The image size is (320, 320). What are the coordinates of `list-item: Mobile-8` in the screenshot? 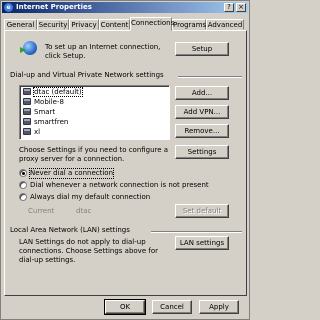 It's located at (43, 102).